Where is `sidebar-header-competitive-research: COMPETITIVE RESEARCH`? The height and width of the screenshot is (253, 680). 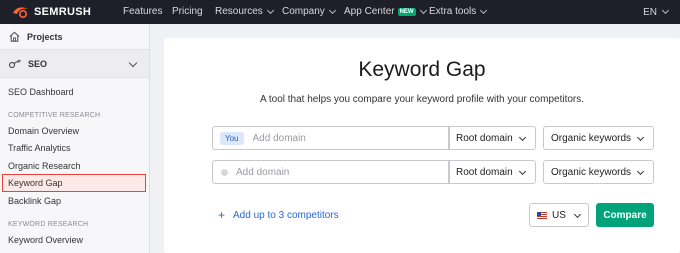
sidebar-header-competitive-research: COMPETITIVE RESEARCH is located at coordinates (54, 115).